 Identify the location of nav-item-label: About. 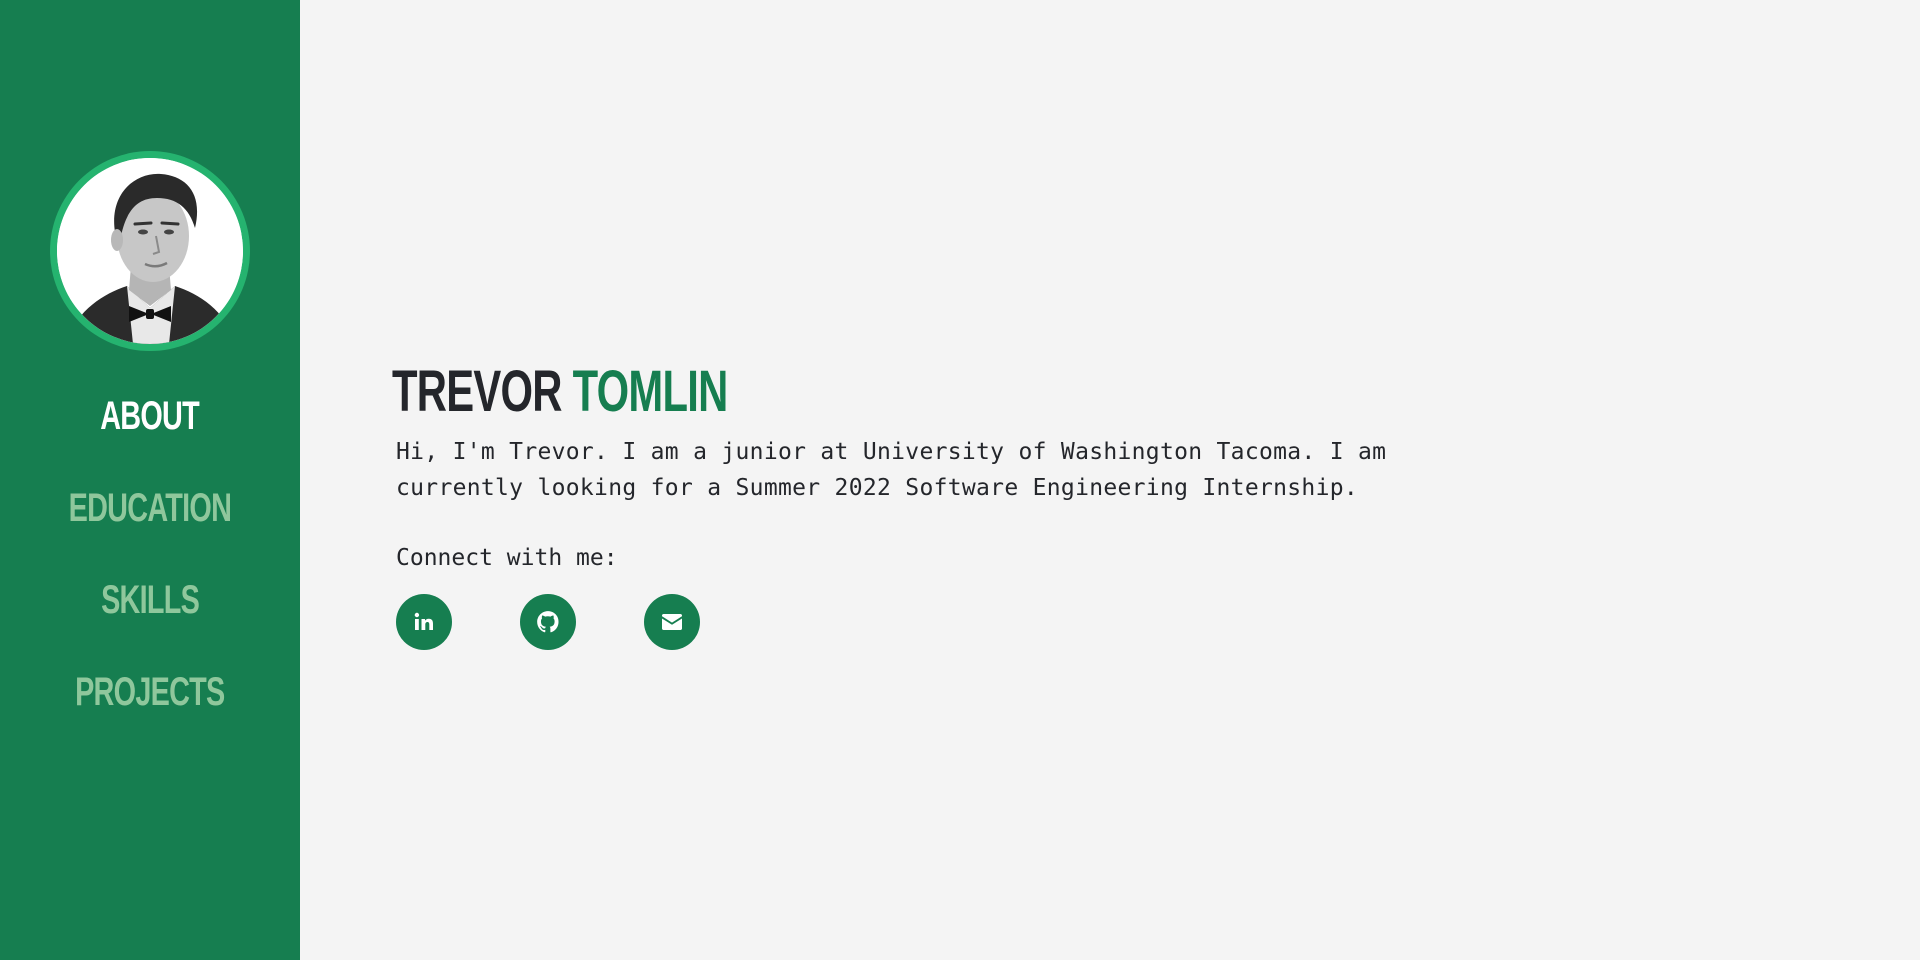
(150, 416).